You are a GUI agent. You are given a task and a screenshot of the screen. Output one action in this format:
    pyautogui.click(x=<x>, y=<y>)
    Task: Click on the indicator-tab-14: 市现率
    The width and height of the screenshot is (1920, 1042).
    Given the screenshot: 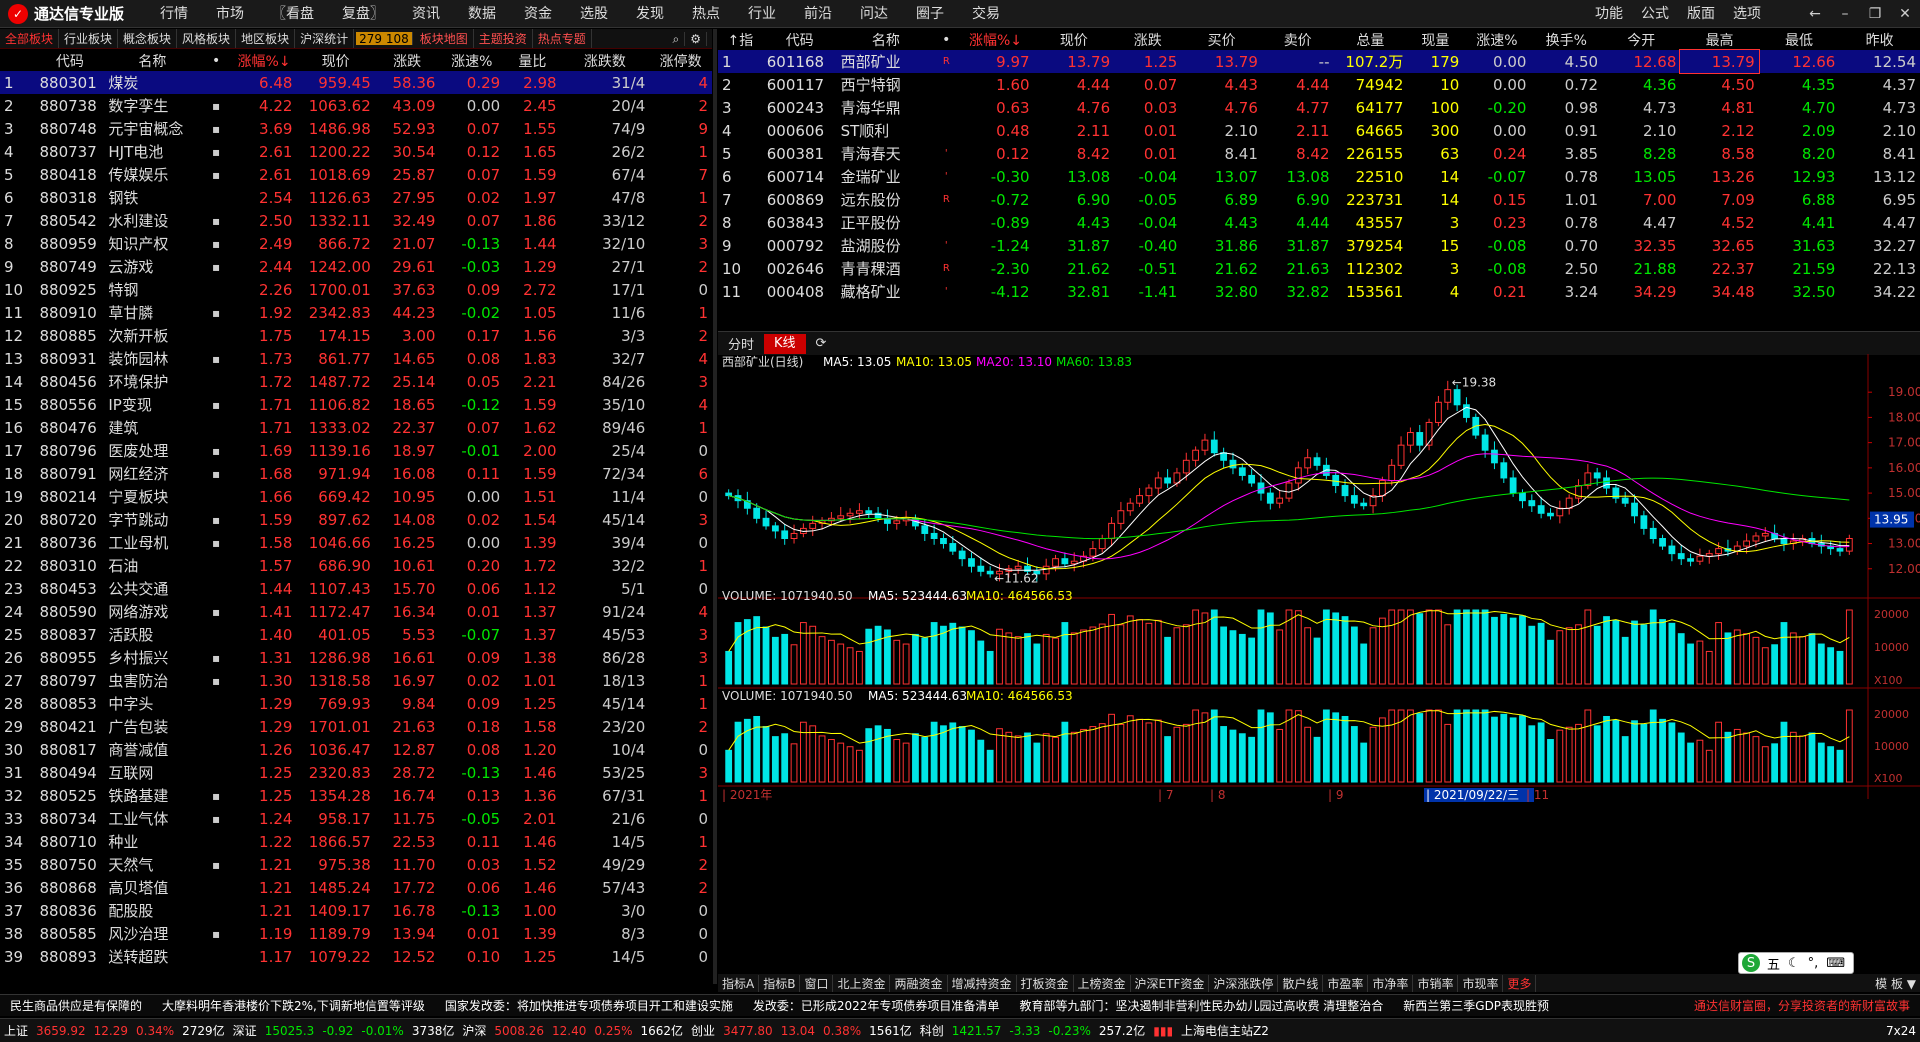 What is the action you would take?
    pyautogui.click(x=1481, y=983)
    